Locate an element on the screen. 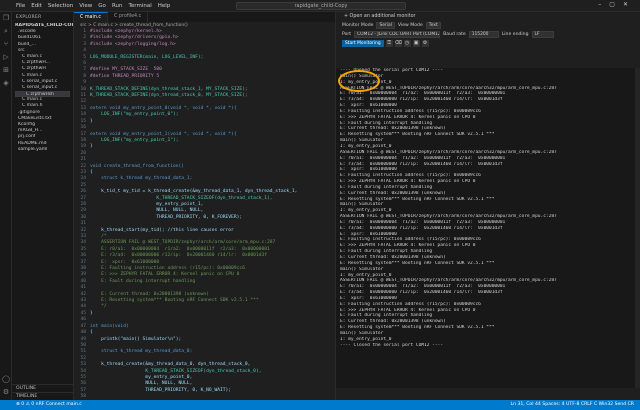  explorer-icon: ❐ is located at coordinates (6, 18).